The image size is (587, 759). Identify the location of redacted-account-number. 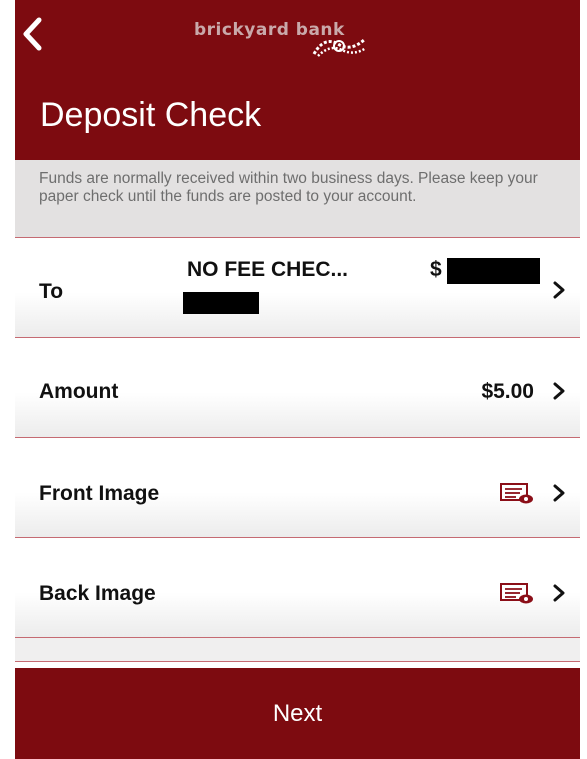
(221, 303).